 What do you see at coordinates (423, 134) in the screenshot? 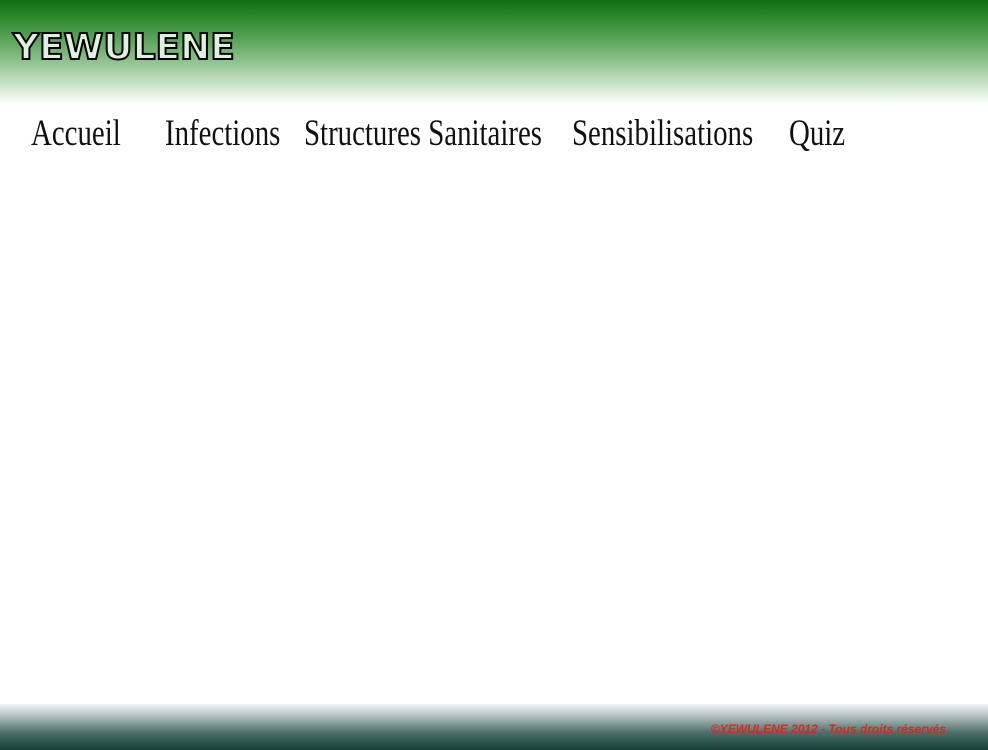
I see `nav-item-structures-sanitaires: Structures Sanitaires` at bounding box center [423, 134].